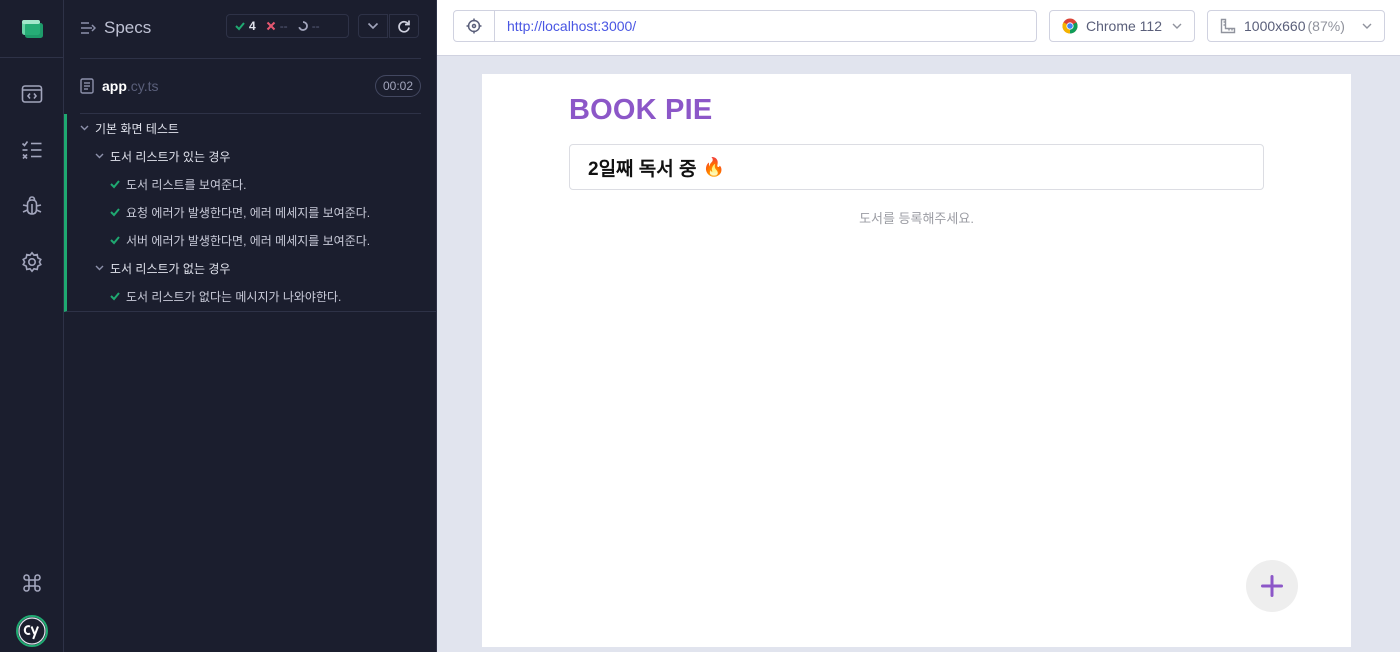  I want to click on suite-root: 기본 화면 테스트, so click(129, 128).